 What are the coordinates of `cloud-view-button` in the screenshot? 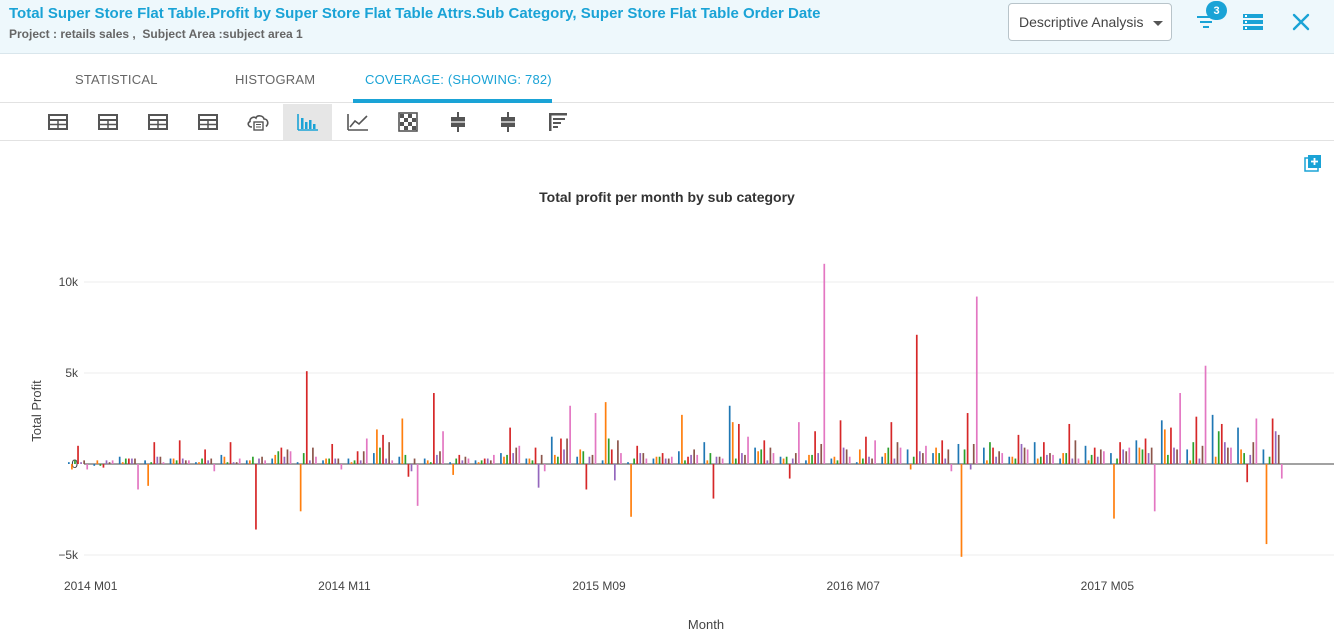 It's located at (257, 122).